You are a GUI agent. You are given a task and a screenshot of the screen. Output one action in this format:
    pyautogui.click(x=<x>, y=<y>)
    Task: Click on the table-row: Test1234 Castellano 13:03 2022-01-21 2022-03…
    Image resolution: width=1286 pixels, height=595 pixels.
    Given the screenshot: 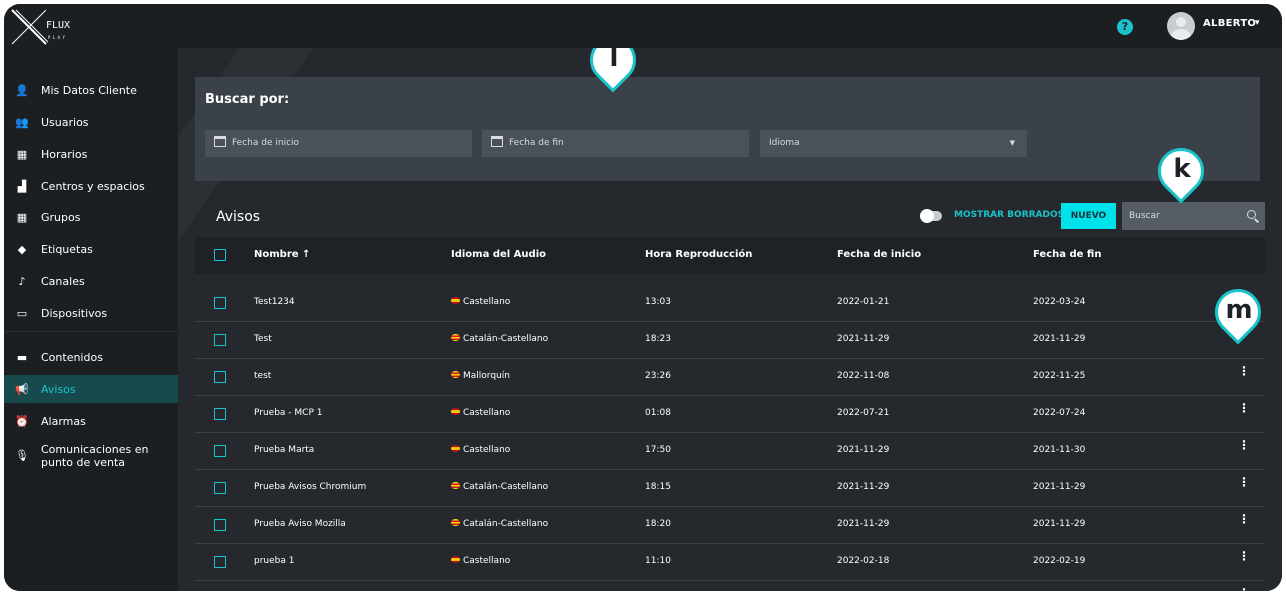 What is the action you would take?
    pyautogui.click(x=730, y=303)
    